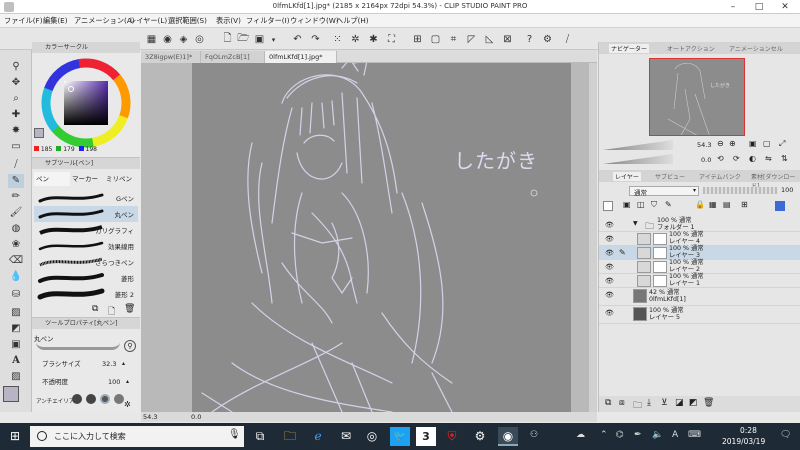 The image size is (800, 450). What do you see at coordinates (693, 403) in the screenshot?
I see `apply-mask-icon: ◩` at bounding box center [693, 403].